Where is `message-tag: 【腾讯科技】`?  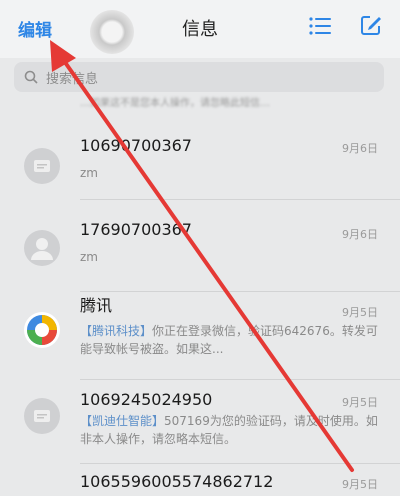 message-tag: 【腾讯科技】 is located at coordinates (116, 331).